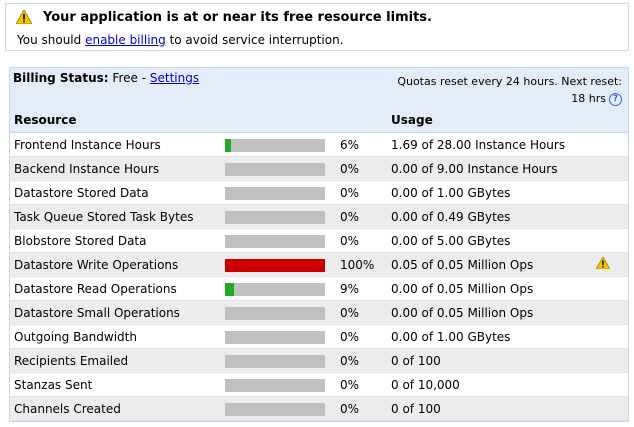 The height and width of the screenshot is (427, 634). Describe the element at coordinates (115, 144) in the screenshot. I see `resource-name: Frontend Instance Hours` at that location.